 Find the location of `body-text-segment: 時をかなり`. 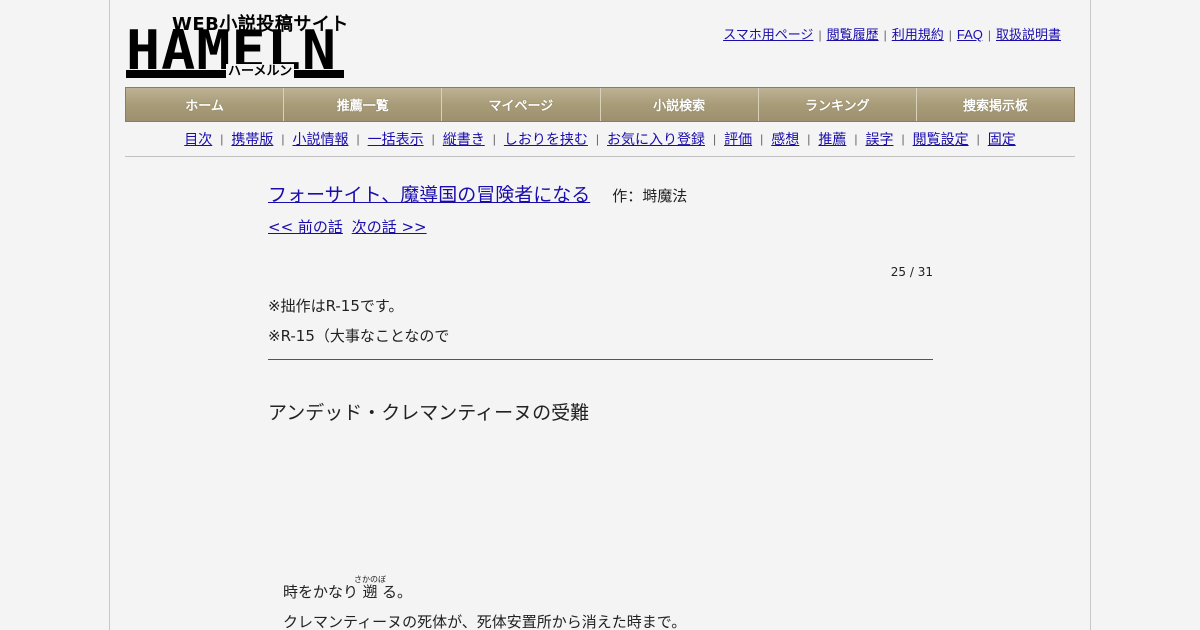

body-text-segment: 時をかなり is located at coordinates (321, 592).